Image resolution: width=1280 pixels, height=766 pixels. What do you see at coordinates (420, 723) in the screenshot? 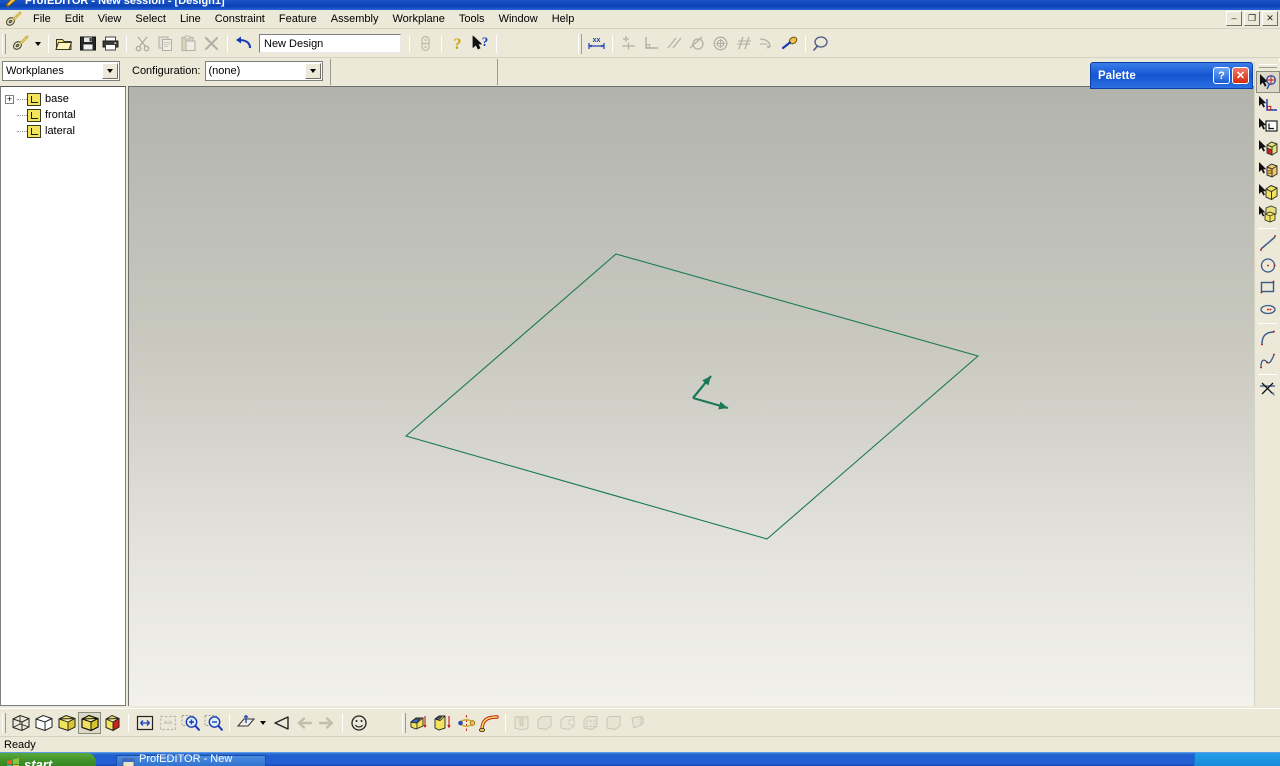
I see `extrude-button` at bounding box center [420, 723].